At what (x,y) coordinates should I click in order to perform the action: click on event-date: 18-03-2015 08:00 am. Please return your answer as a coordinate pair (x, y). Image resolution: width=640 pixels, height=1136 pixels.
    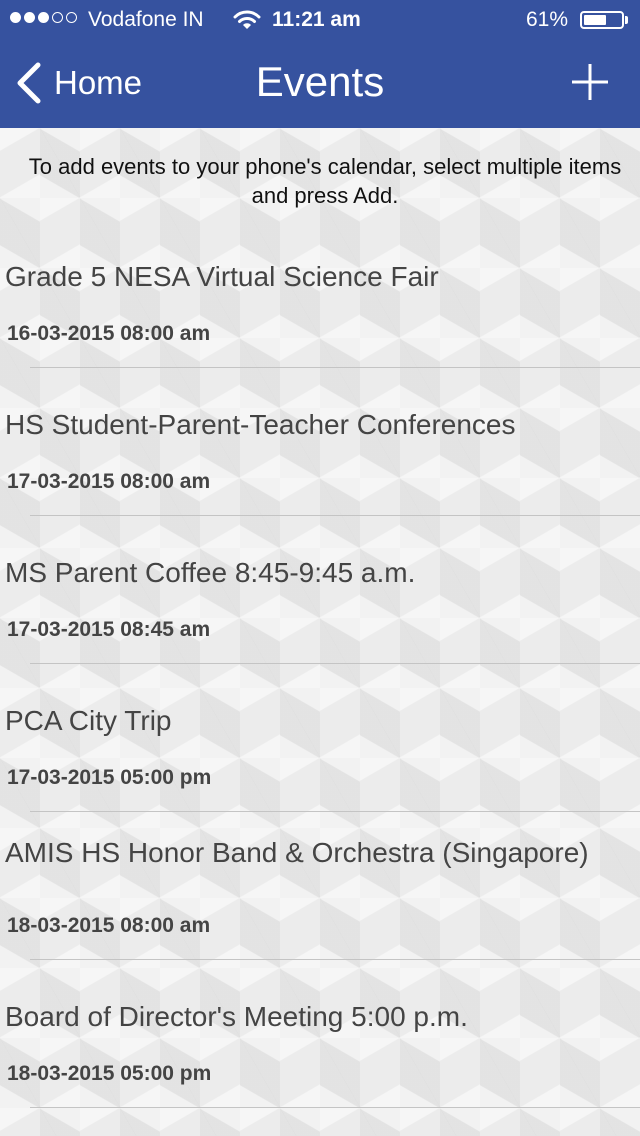
    Looking at the image, I should click on (109, 925).